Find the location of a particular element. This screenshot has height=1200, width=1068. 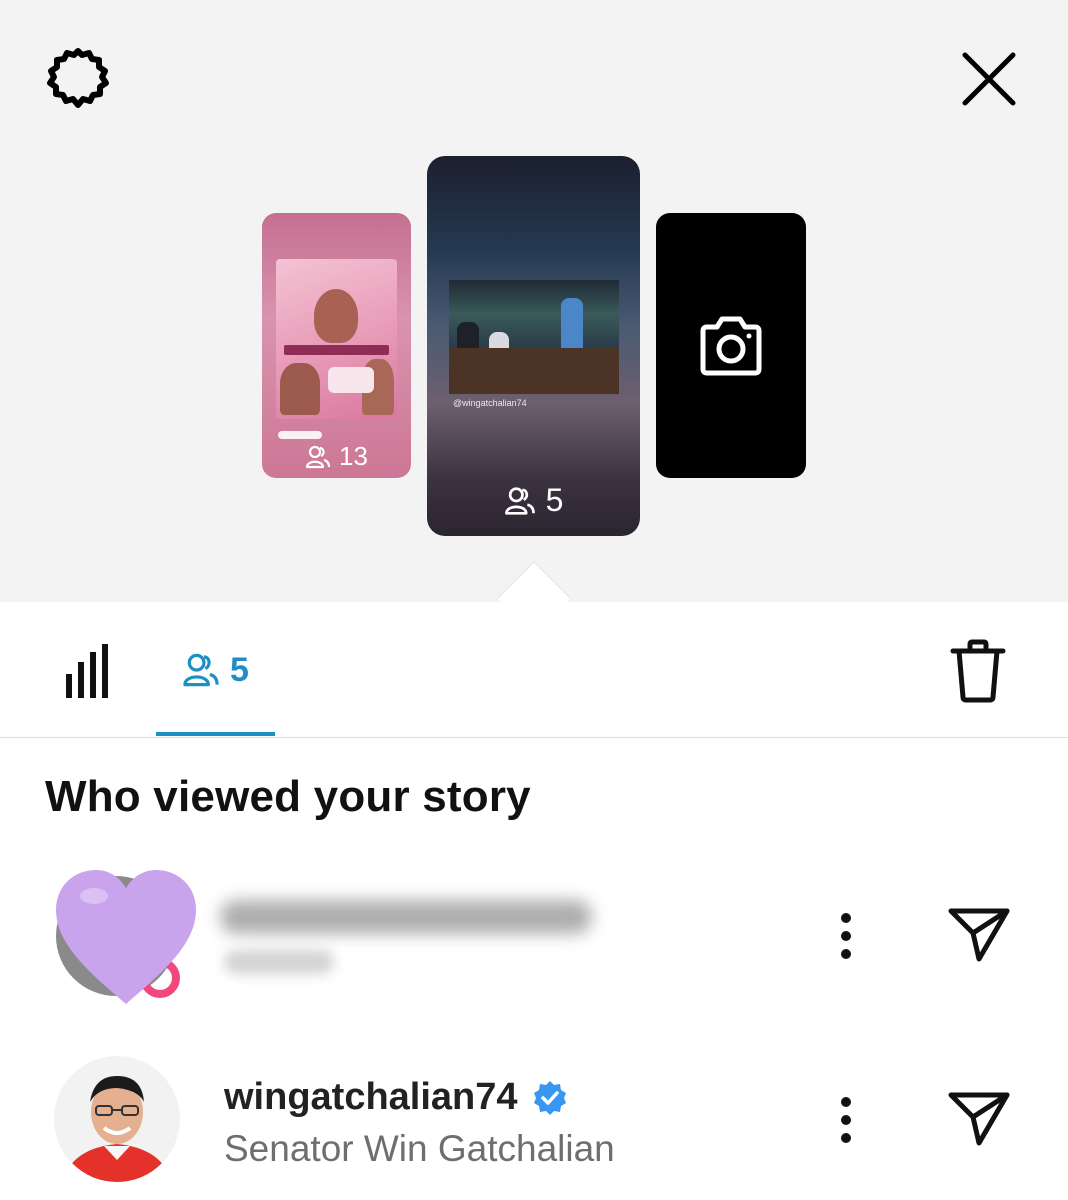

shared-video-preview is located at coordinates (534, 337).